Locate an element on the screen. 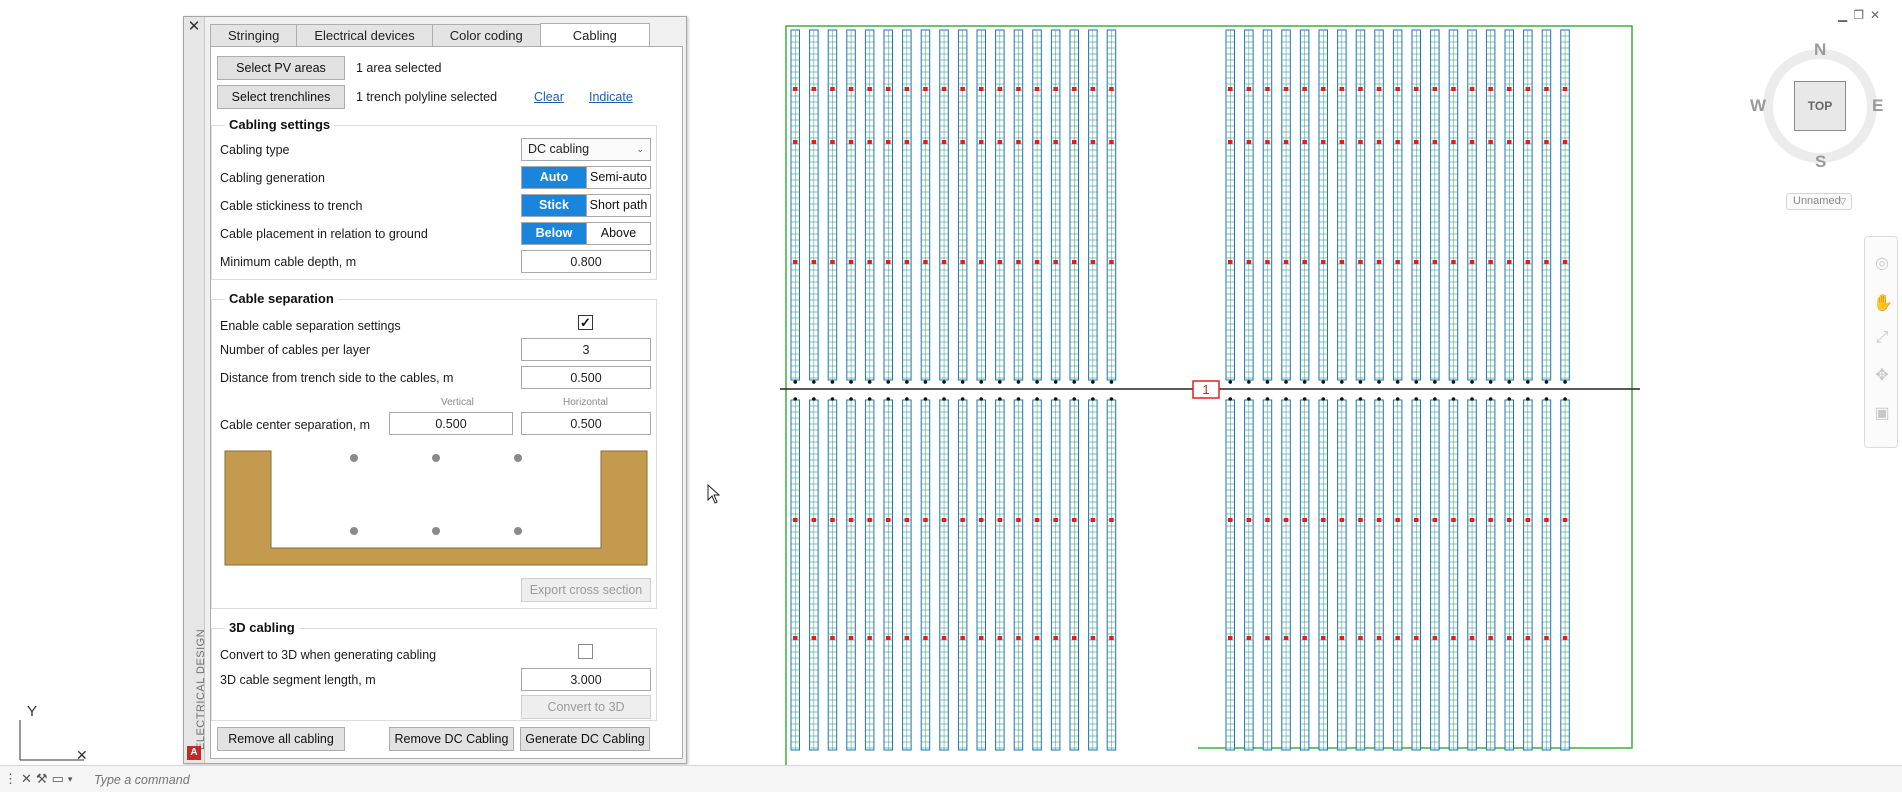  mouse-cursor-icon is located at coordinates (714, 494).